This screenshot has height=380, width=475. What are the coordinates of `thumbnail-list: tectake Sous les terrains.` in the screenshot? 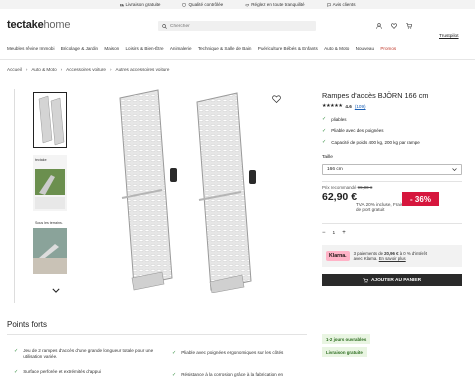 It's located at (53, 186).